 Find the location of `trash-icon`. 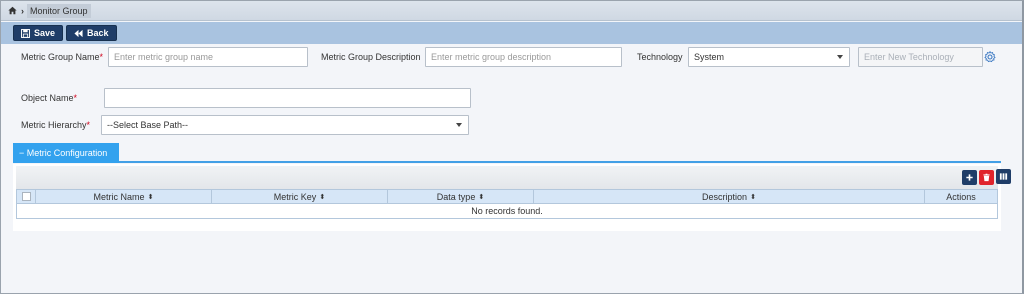

trash-icon is located at coordinates (986, 177).